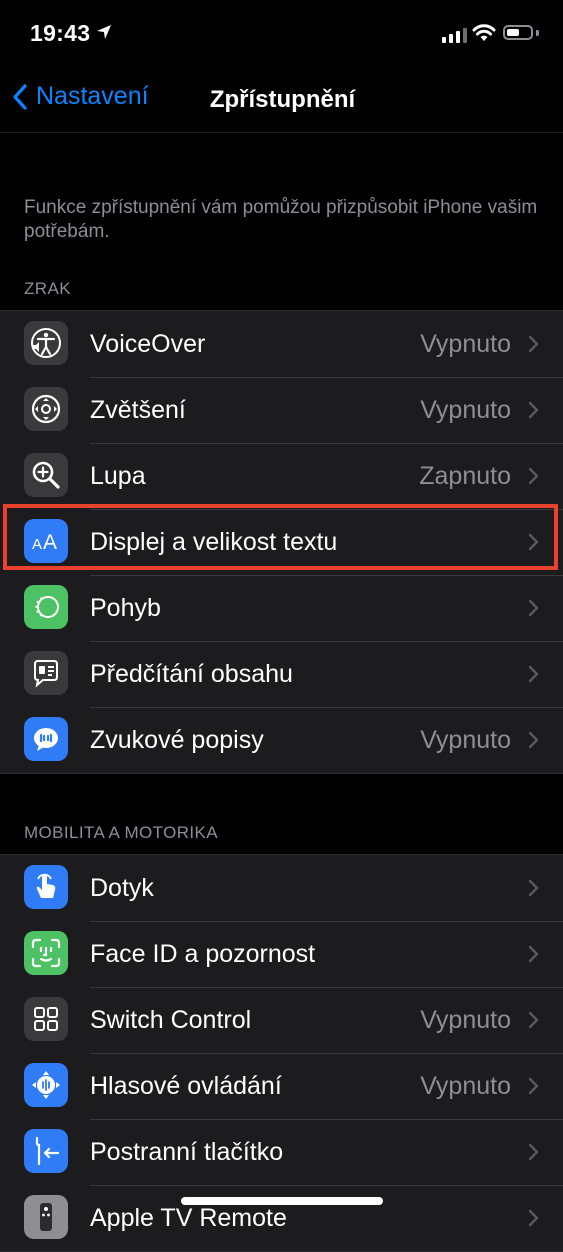  I want to click on row-label: Zvětšení, so click(138, 409).